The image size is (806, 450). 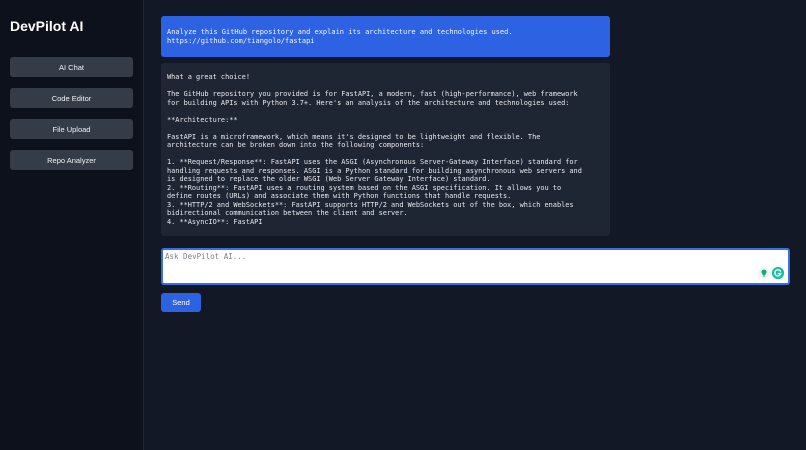 I want to click on prompt-input, so click(x=475, y=266).